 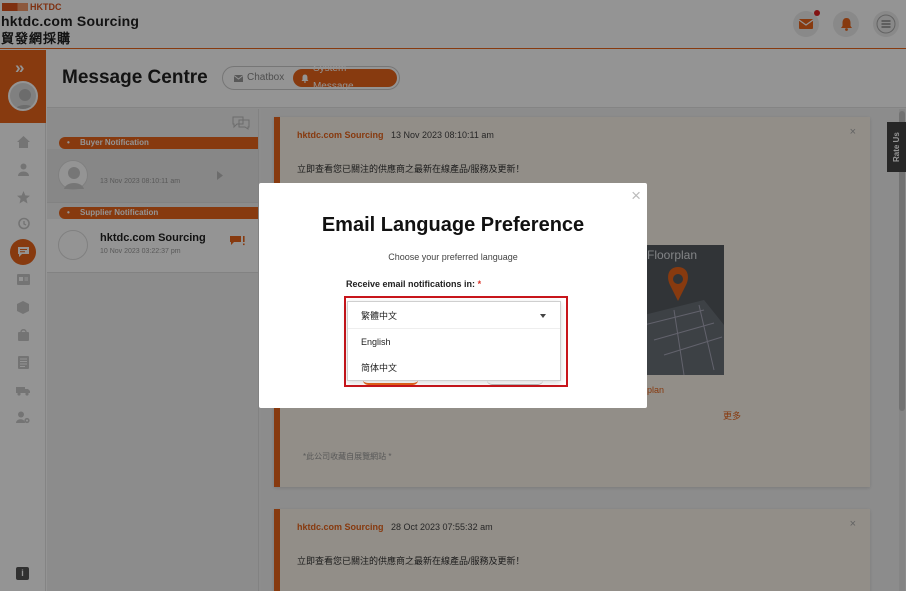 What do you see at coordinates (453, 225) in the screenshot?
I see `modal-title: Email Language Preference` at bounding box center [453, 225].